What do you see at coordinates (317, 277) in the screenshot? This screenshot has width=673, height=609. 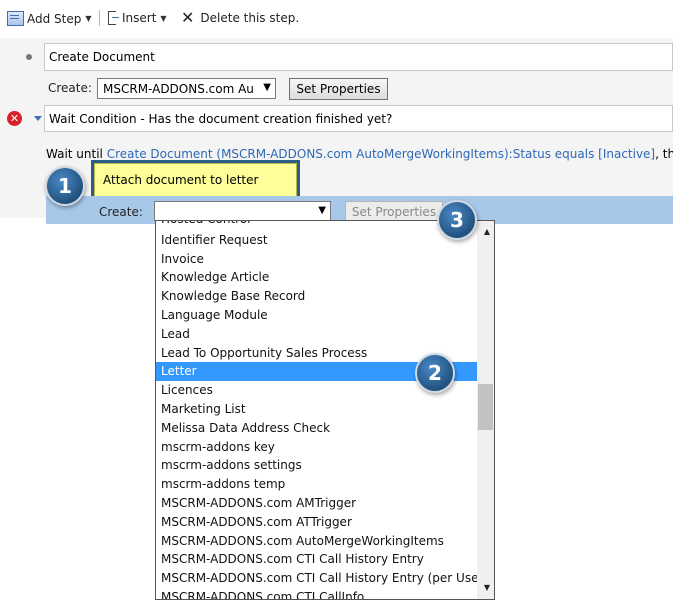 I see `list-item: Knowledge Article` at bounding box center [317, 277].